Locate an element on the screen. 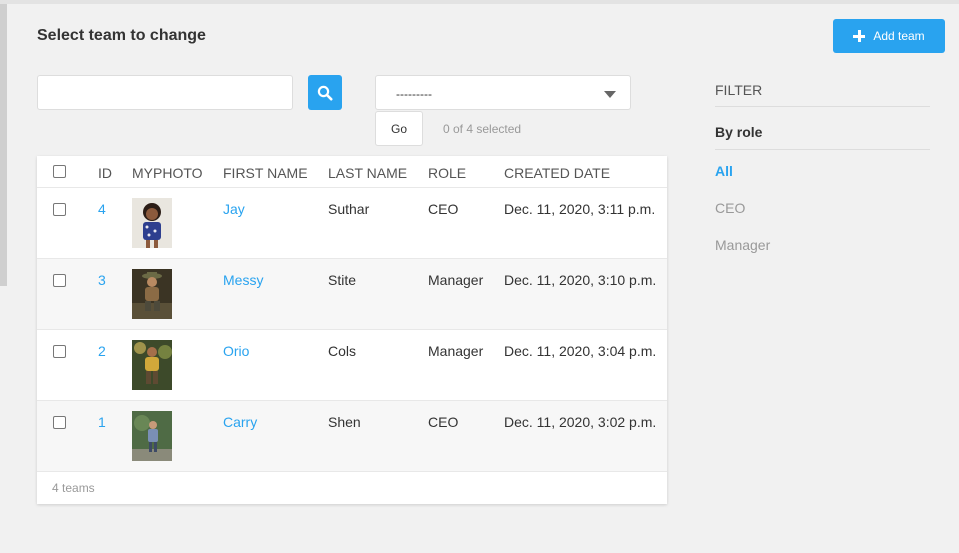 The width and height of the screenshot is (959, 553). selection-counter: 0 of 4 selected is located at coordinates (482, 129).